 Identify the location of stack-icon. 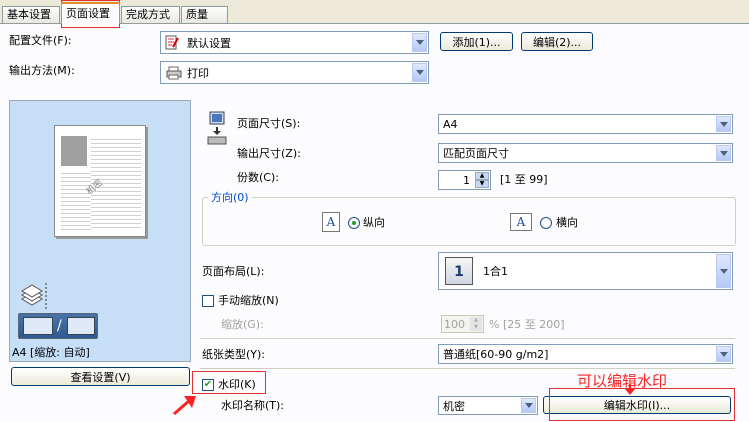
(36, 296).